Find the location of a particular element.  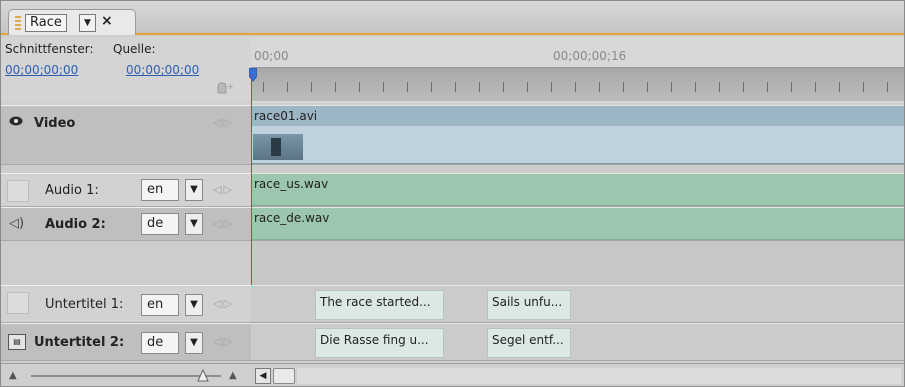

zoom-slider-track is located at coordinates (126, 376).